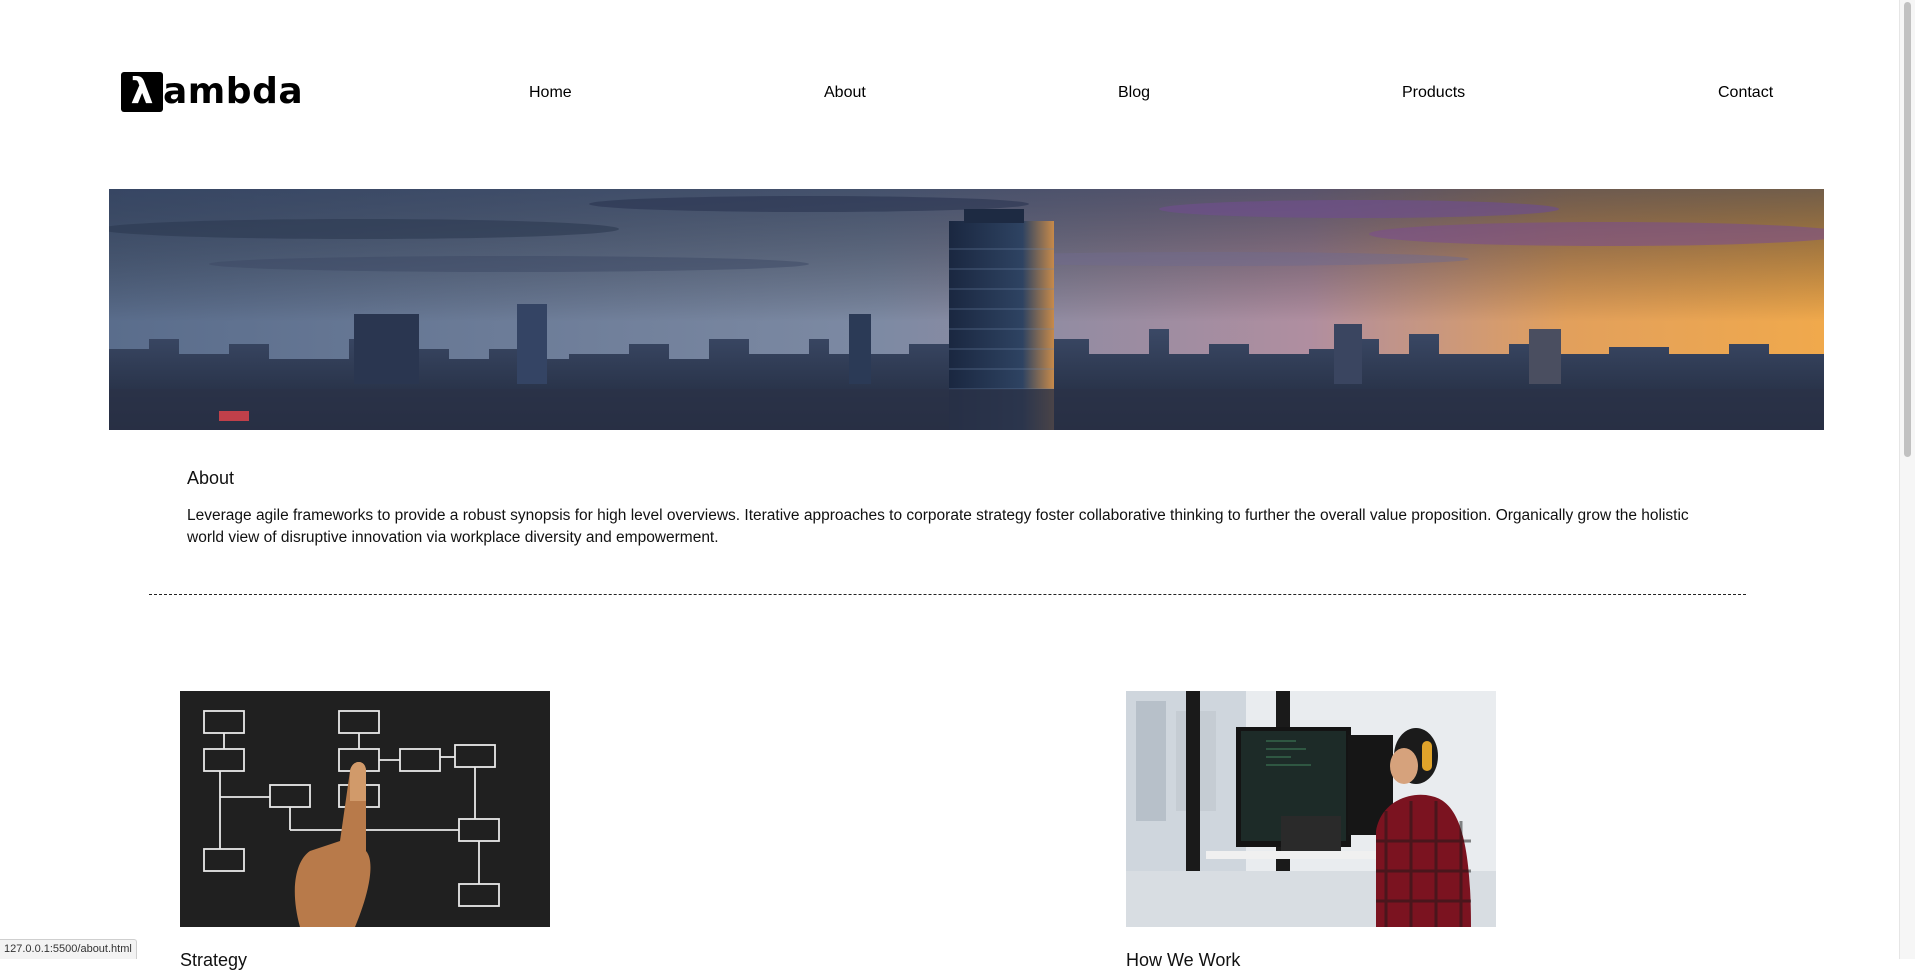 The height and width of the screenshot is (971, 1915). What do you see at coordinates (550, 93) in the screenshot?
I see `nav-home: Home` at bounding box center [550, 93].